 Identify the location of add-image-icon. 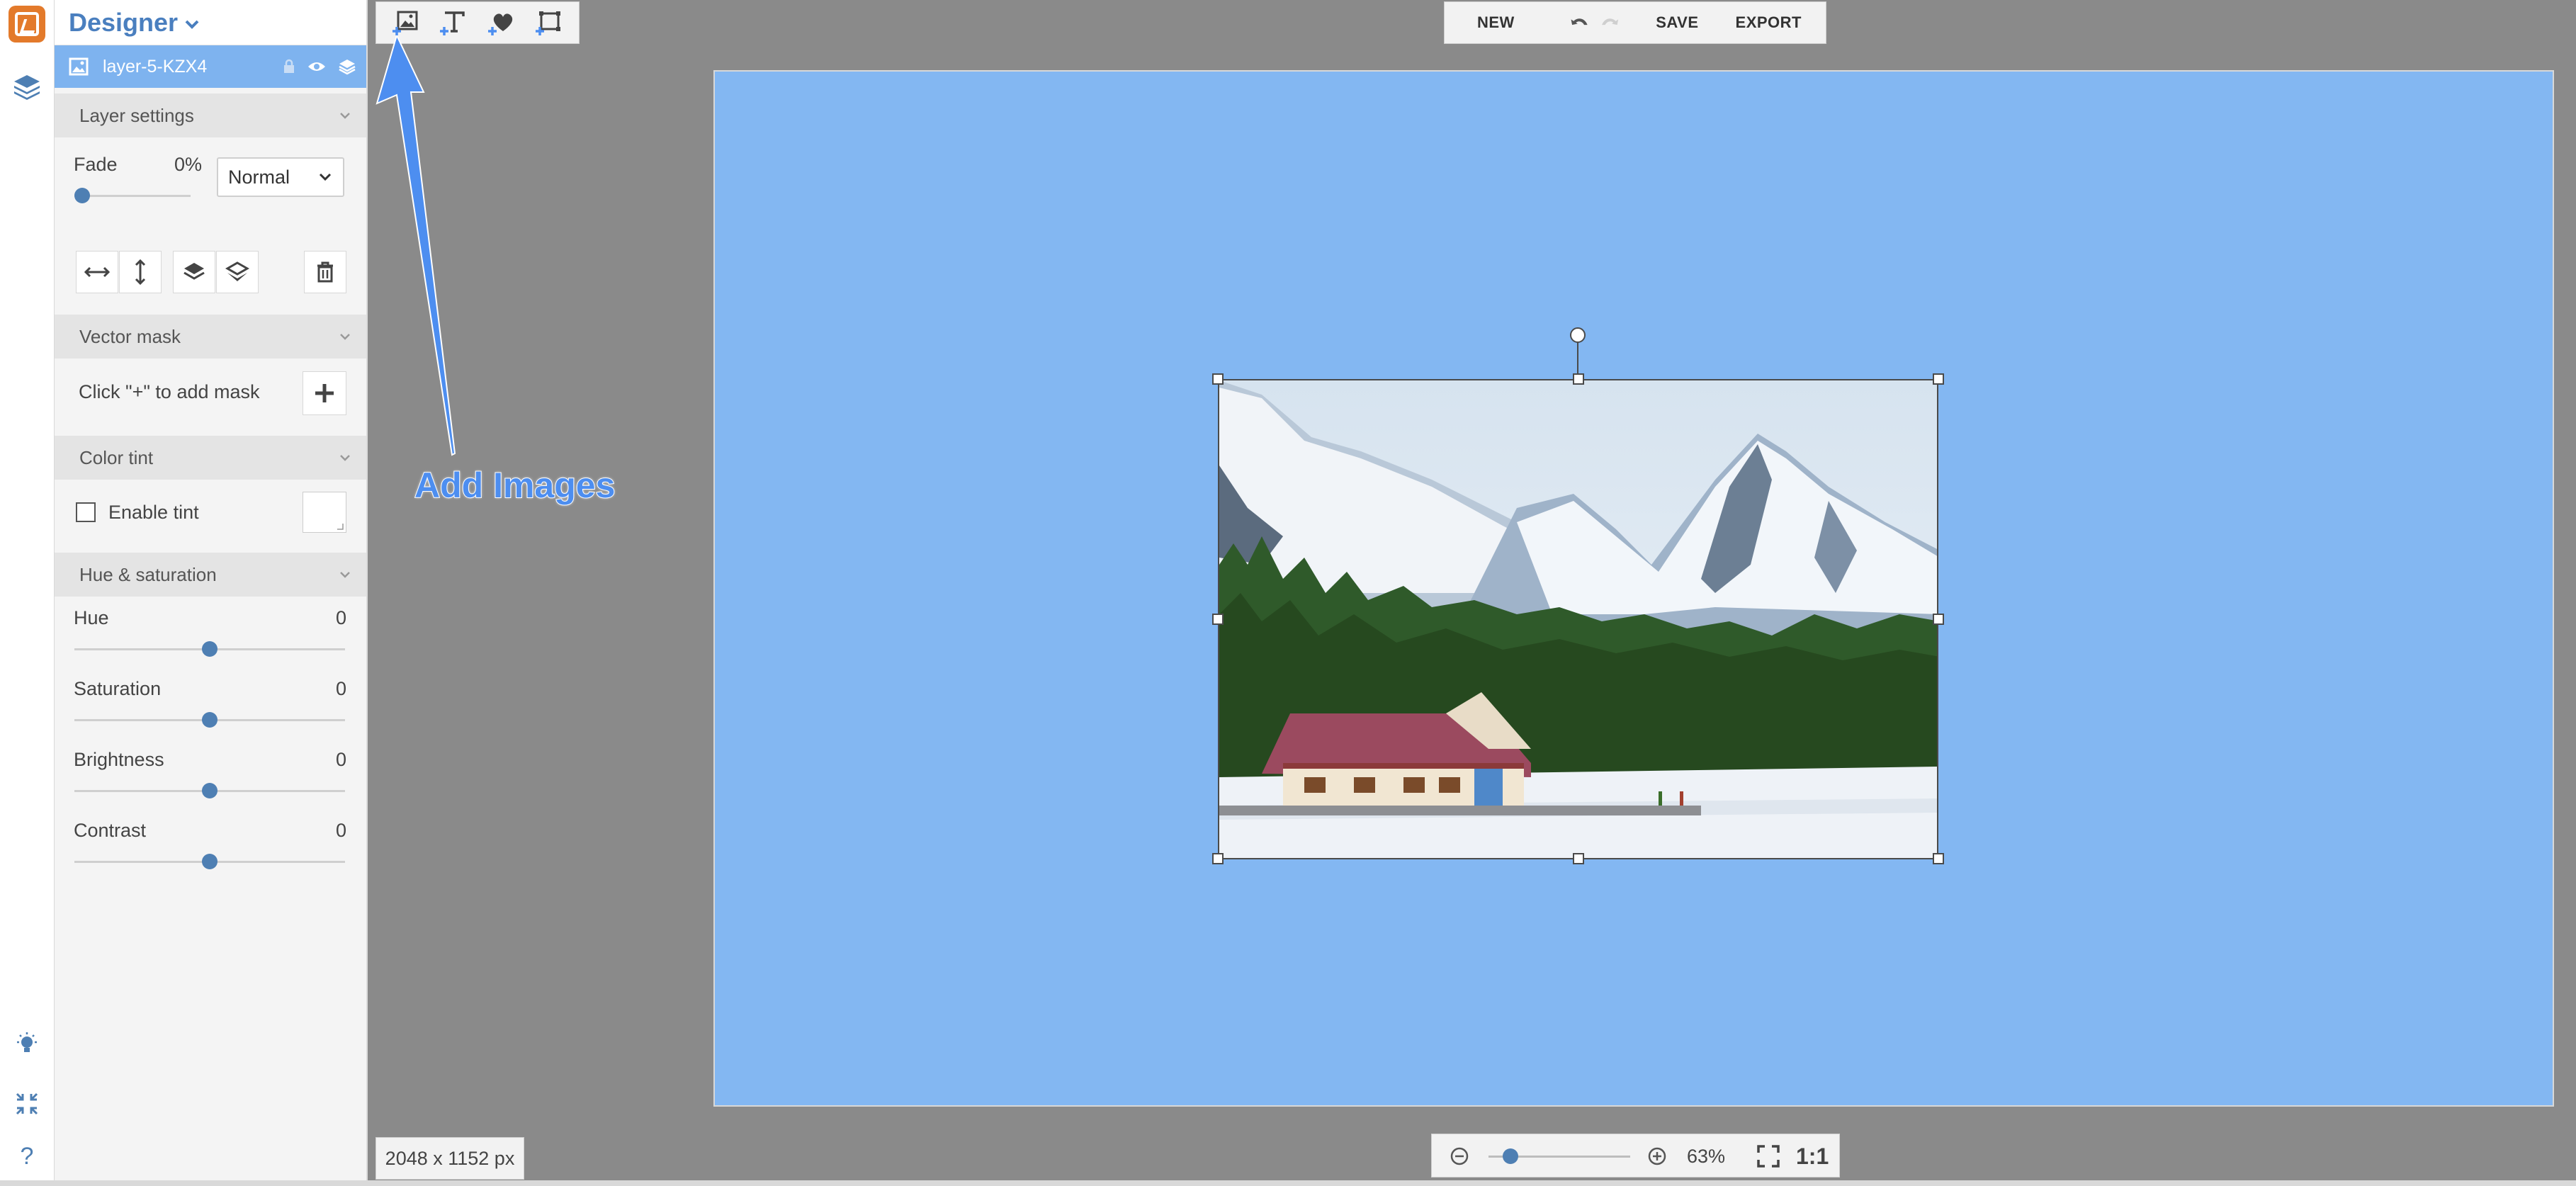
(406, 23).